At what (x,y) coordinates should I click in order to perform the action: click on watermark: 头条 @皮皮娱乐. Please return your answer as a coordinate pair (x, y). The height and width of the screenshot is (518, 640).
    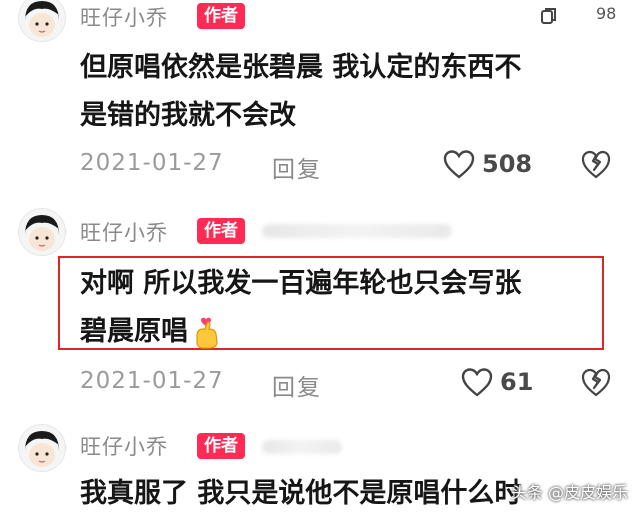
    Looking at the image, I should click on (569, 492).